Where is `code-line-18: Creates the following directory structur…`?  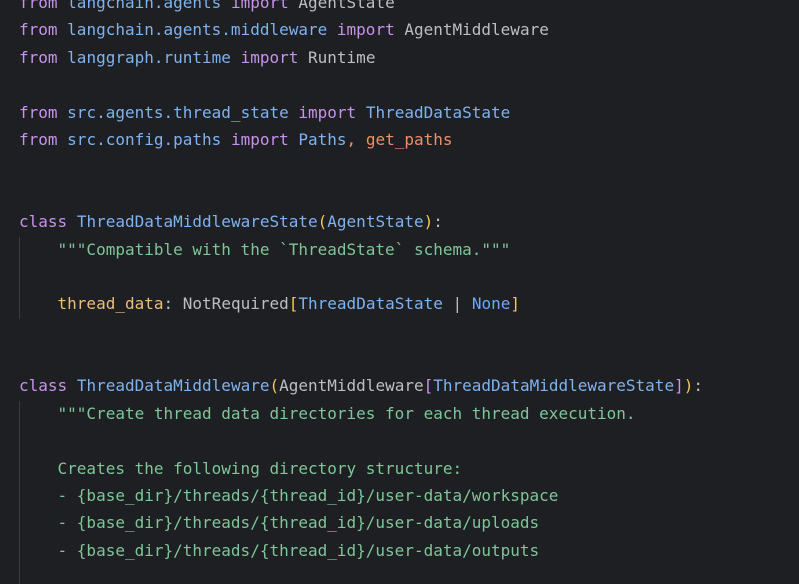 code-line-18: Creates the following directory structur… is located at coordinates (361, 468).